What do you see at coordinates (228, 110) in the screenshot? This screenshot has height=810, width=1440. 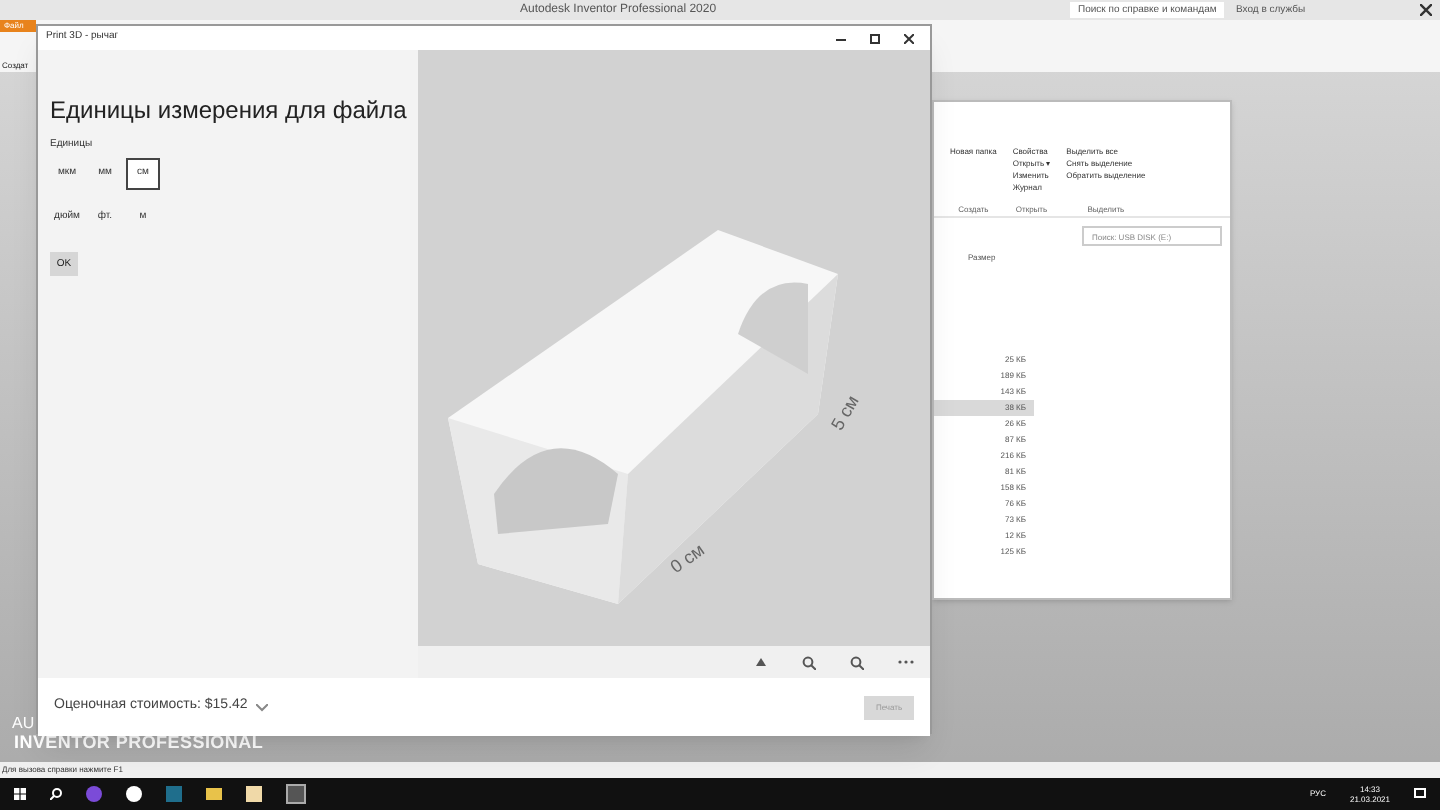 I see `panel-heading: Единицы измерения для файла` at bounding box center [228, 110].